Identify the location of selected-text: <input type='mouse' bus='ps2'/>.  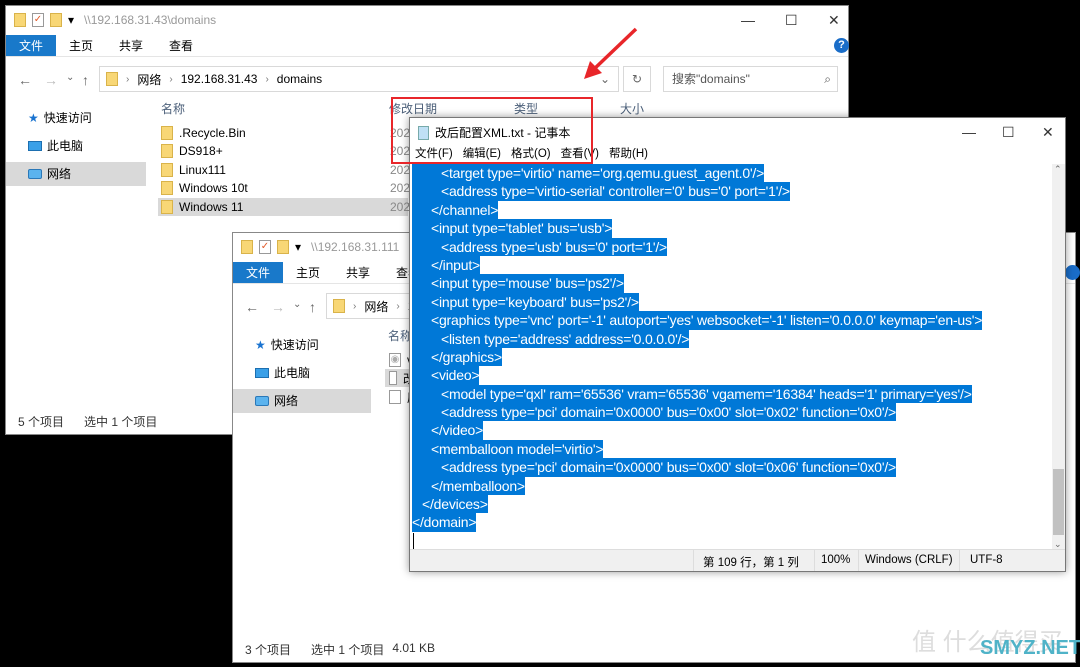
(518, 283).